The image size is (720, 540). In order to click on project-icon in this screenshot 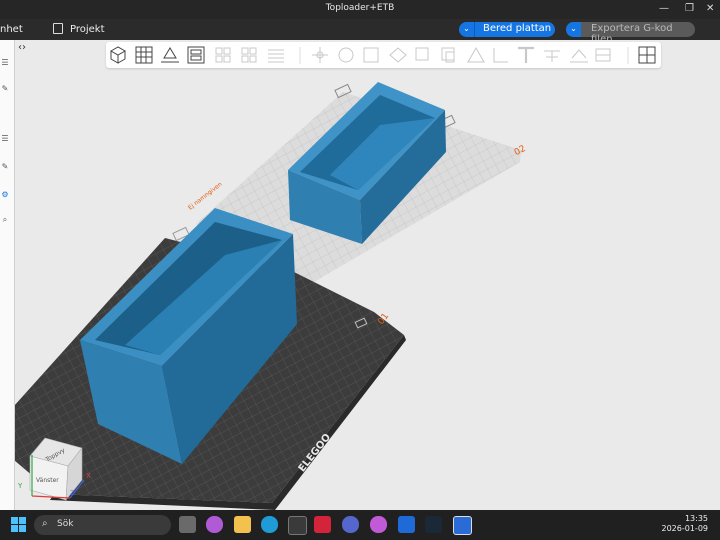, I will do `click(58, 28)`.